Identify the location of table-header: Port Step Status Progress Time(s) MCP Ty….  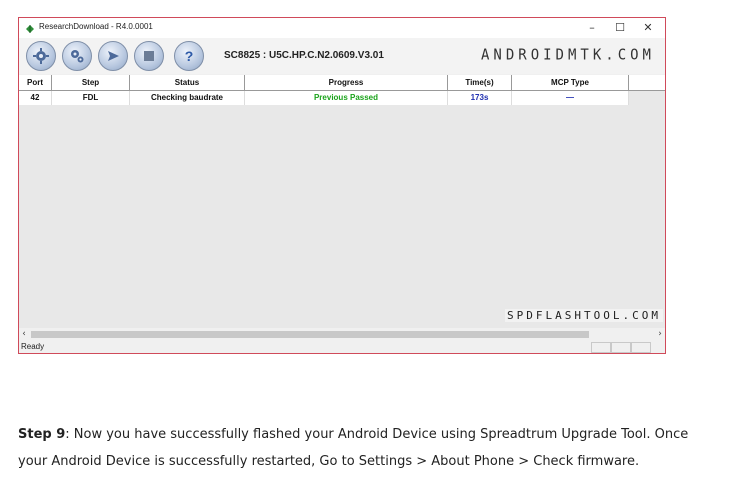
(342, 83).